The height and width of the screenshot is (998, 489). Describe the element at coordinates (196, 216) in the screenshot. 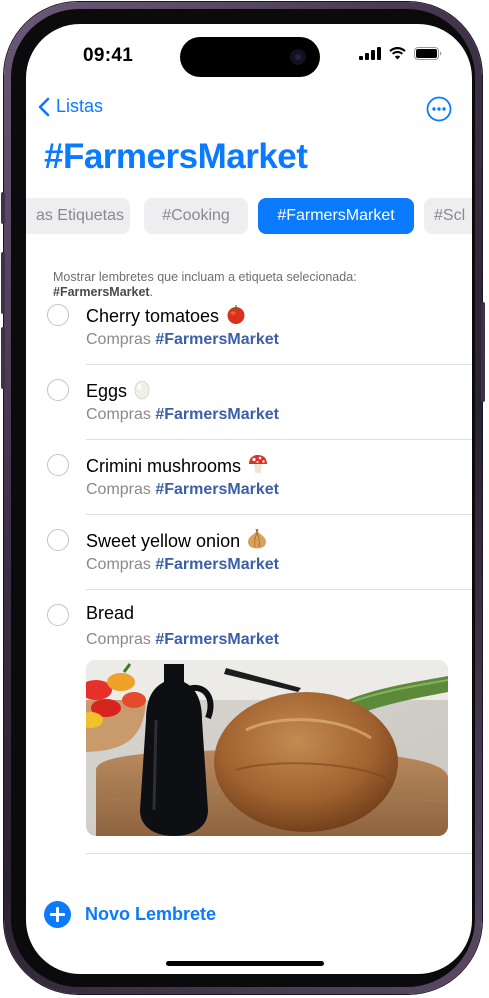

I see `tag-chip-cooking: #Cooking` at that location.